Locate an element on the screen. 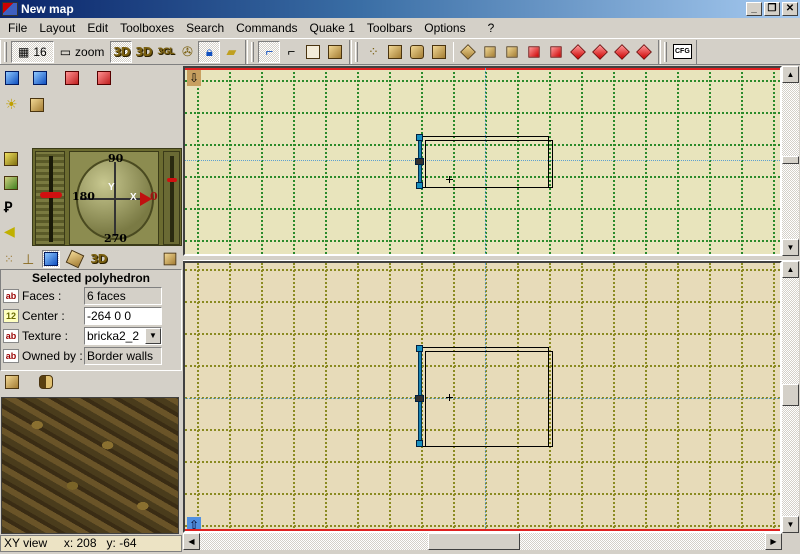 Image resolution: width=800 pixels, height=554 pixels. restore-button: ❐ is located at coordinates (772, 9).